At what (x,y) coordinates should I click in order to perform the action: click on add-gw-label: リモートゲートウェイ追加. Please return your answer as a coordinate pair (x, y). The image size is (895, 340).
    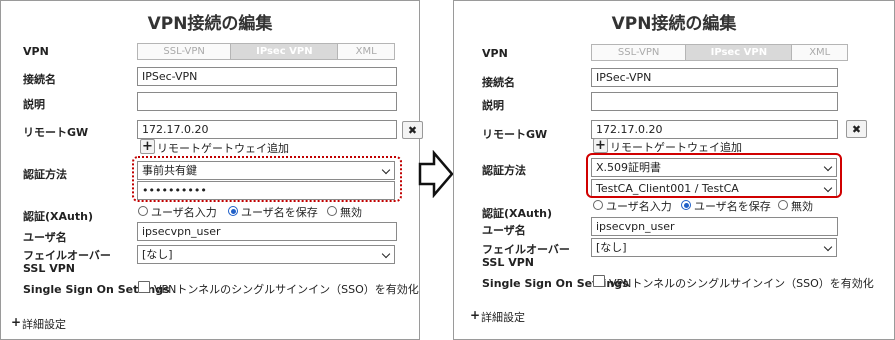
    Looking at the image, I should click on (223, 148).